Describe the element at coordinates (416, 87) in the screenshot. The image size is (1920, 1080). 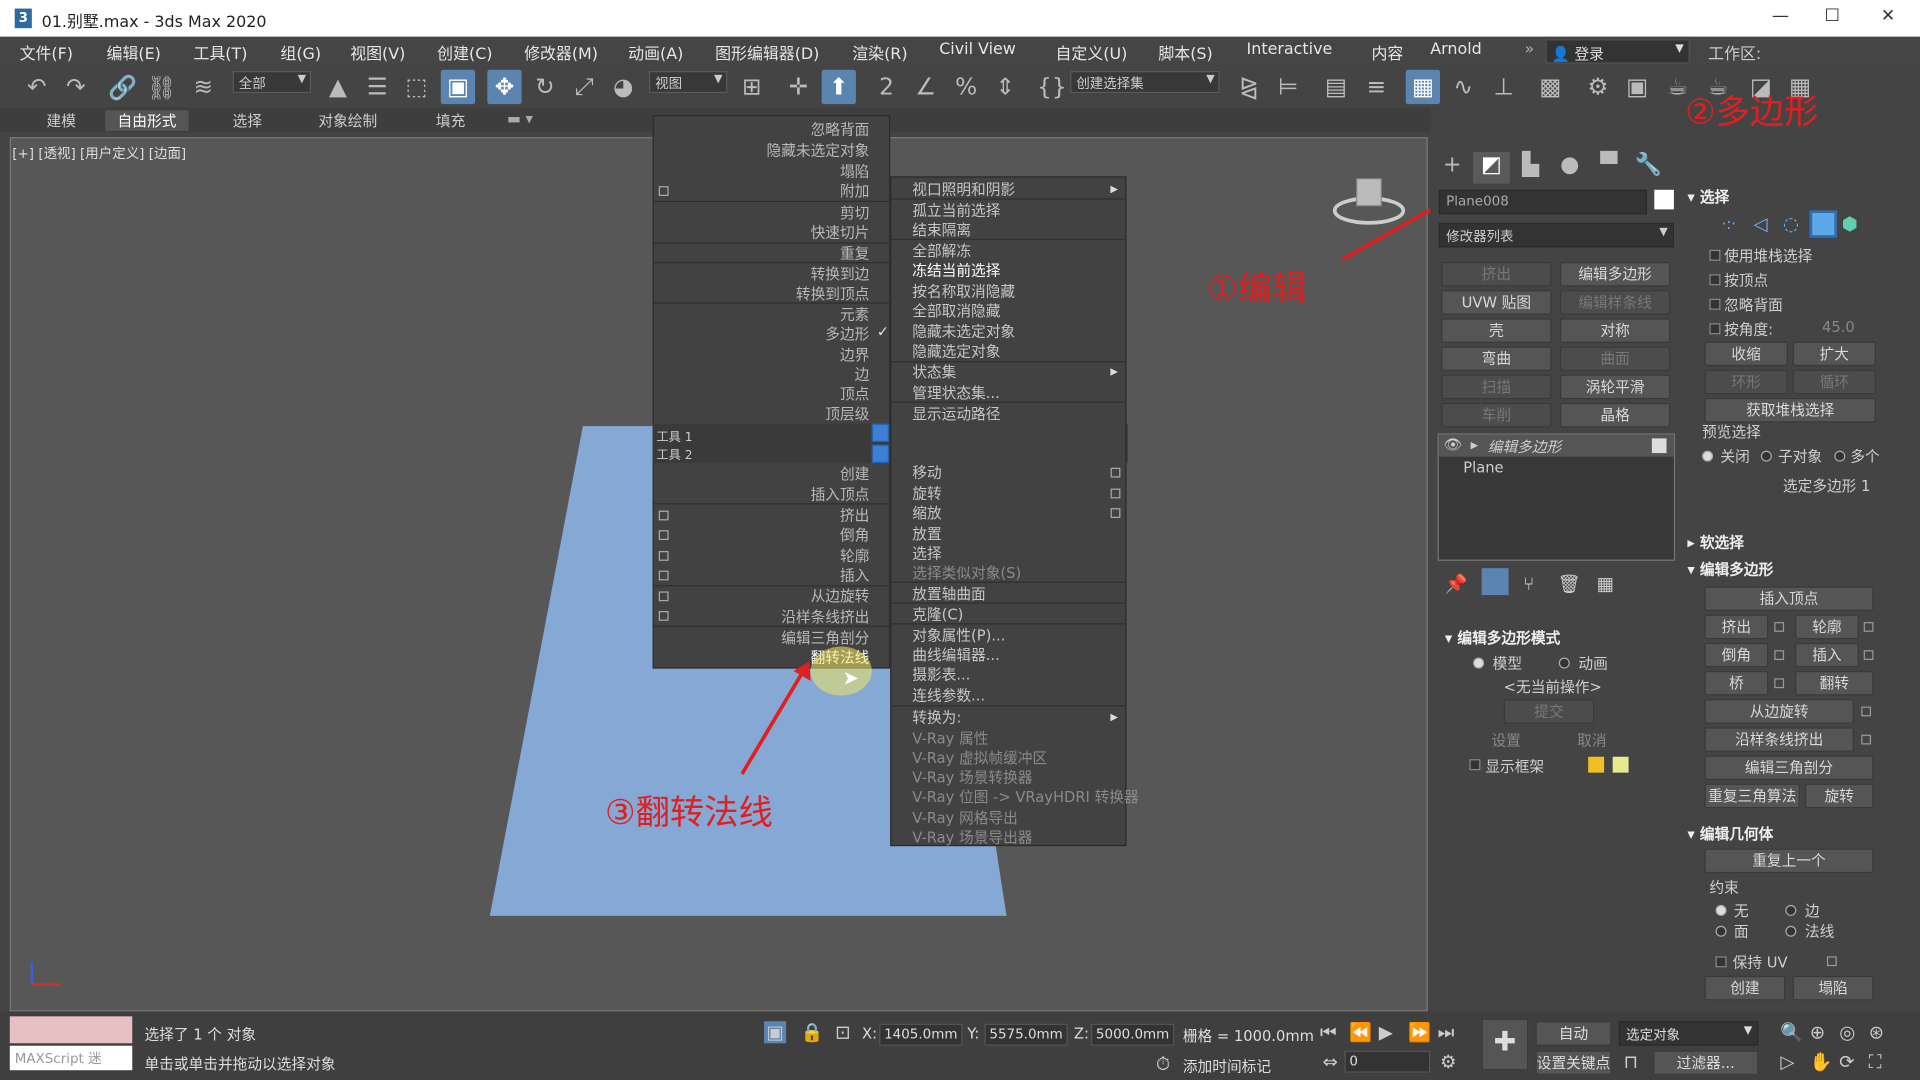
I see `rect-region-icon: ⬚` at that location.